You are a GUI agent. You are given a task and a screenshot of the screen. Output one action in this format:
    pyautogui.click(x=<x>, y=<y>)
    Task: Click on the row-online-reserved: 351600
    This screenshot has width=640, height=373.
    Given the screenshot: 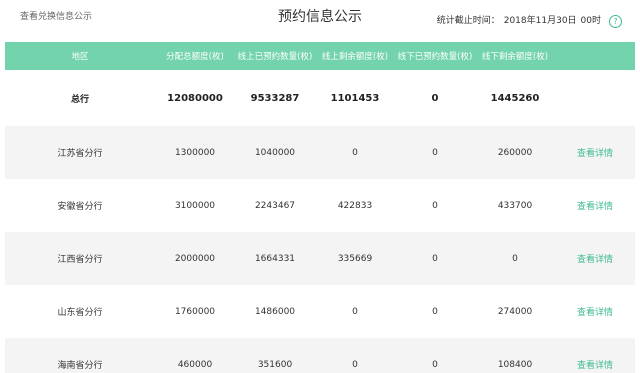 What is the action you would take?
    pyautogui.click(x=275, y=364)
    